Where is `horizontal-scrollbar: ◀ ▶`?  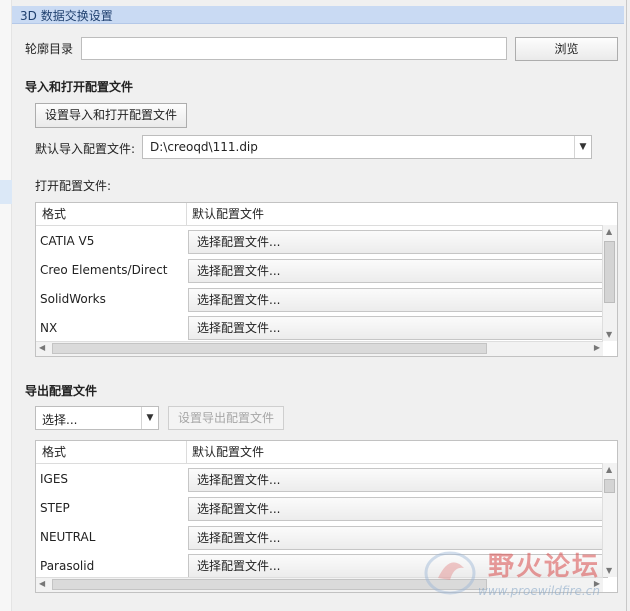
horizontal-scrollbar: ◀ ▶ is located at coordinates (319, 348).